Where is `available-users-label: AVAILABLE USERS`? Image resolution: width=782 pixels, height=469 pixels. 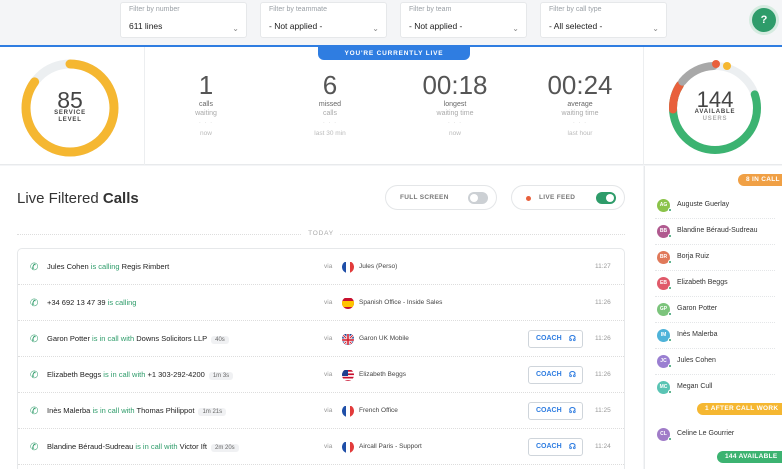
available-users-label: AVAILABLE USERS is located at coordinates (715, 116).